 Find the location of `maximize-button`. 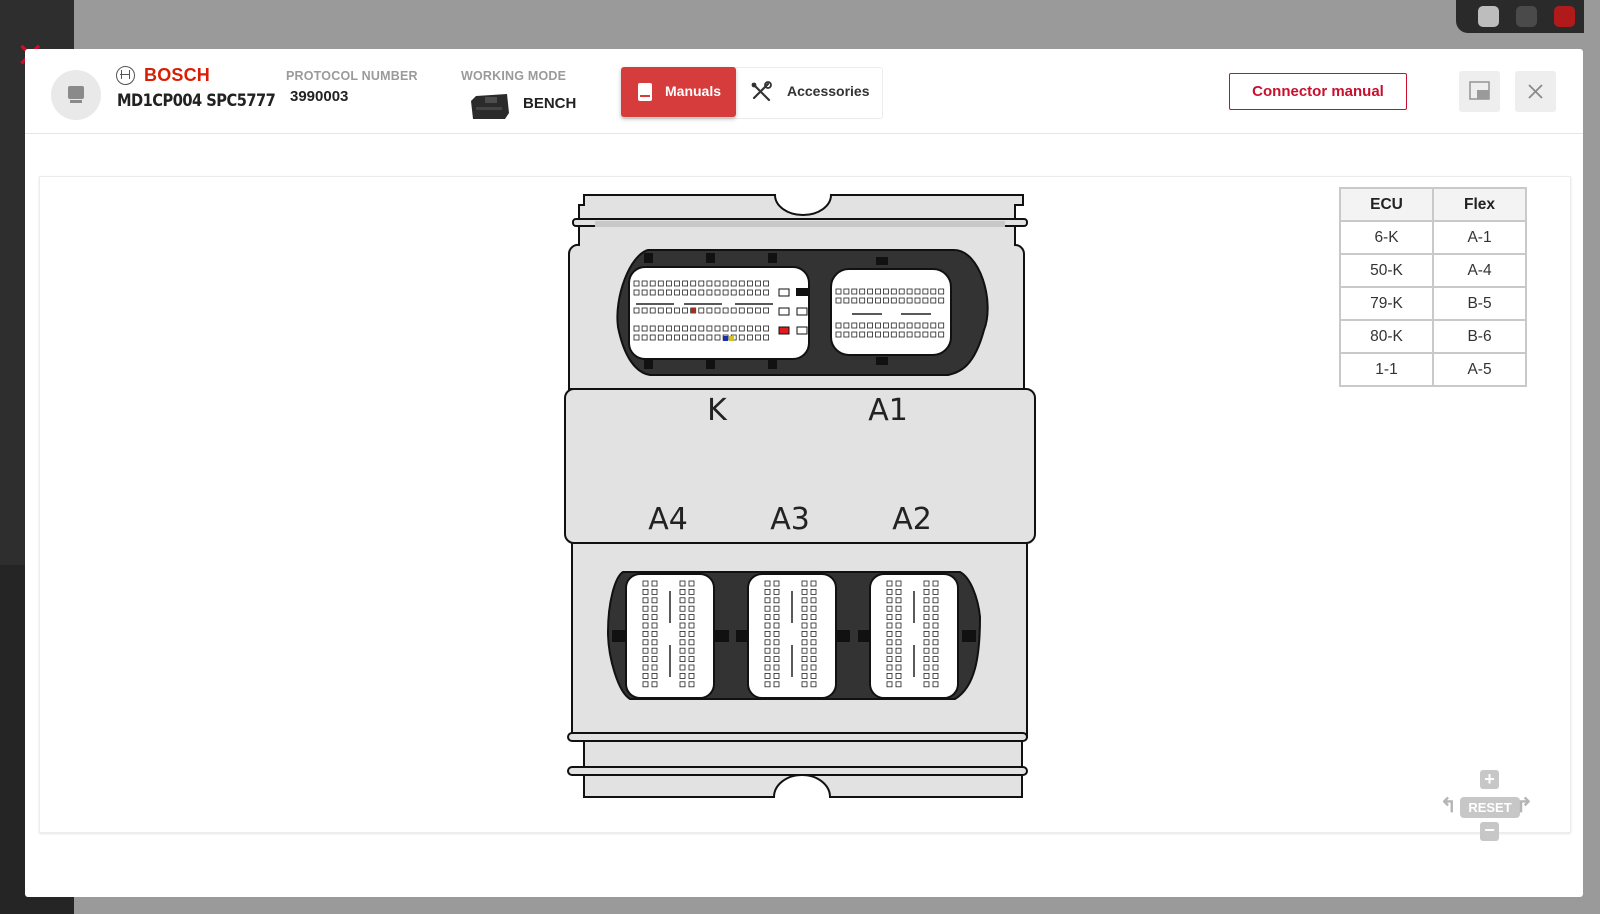

maximize-button is located at coordinates (1526, 16).